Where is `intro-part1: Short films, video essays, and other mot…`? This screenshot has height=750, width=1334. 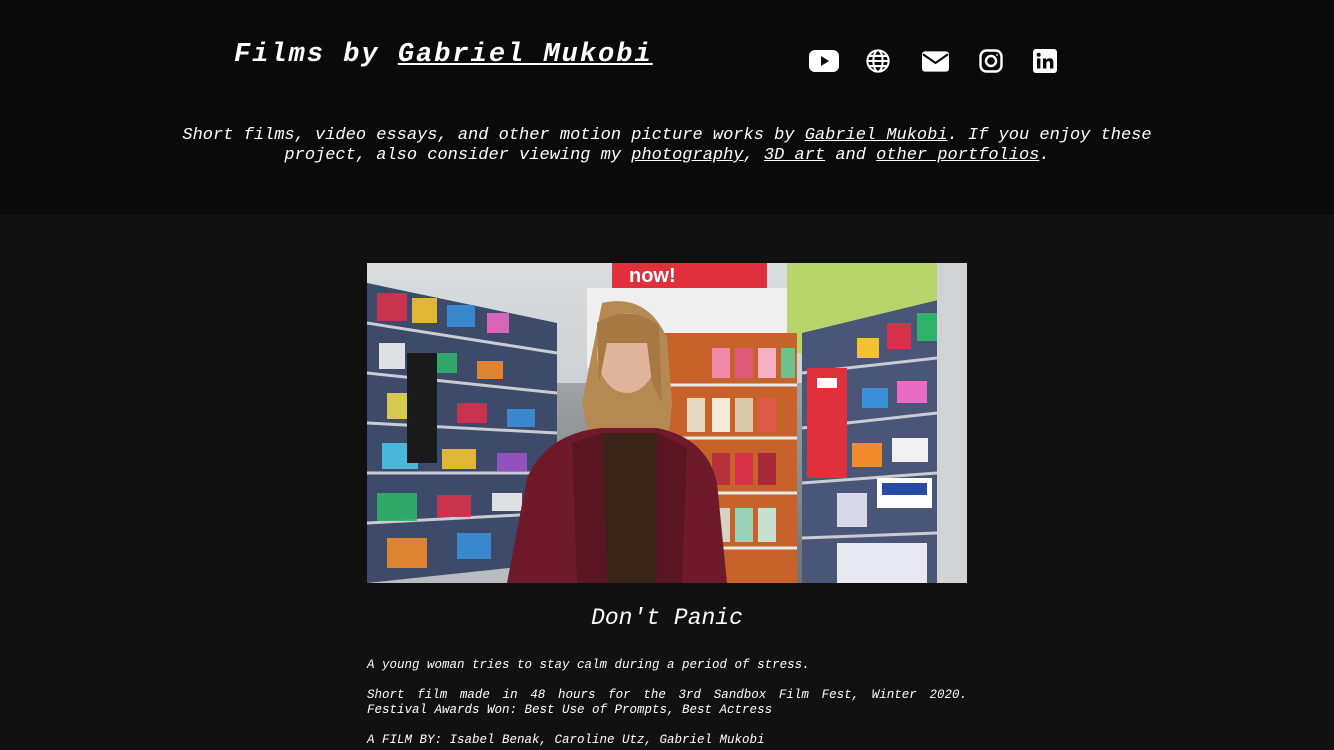 intro-part1: Short films, video essays, and other mot… is located at coordinates (493, 135).